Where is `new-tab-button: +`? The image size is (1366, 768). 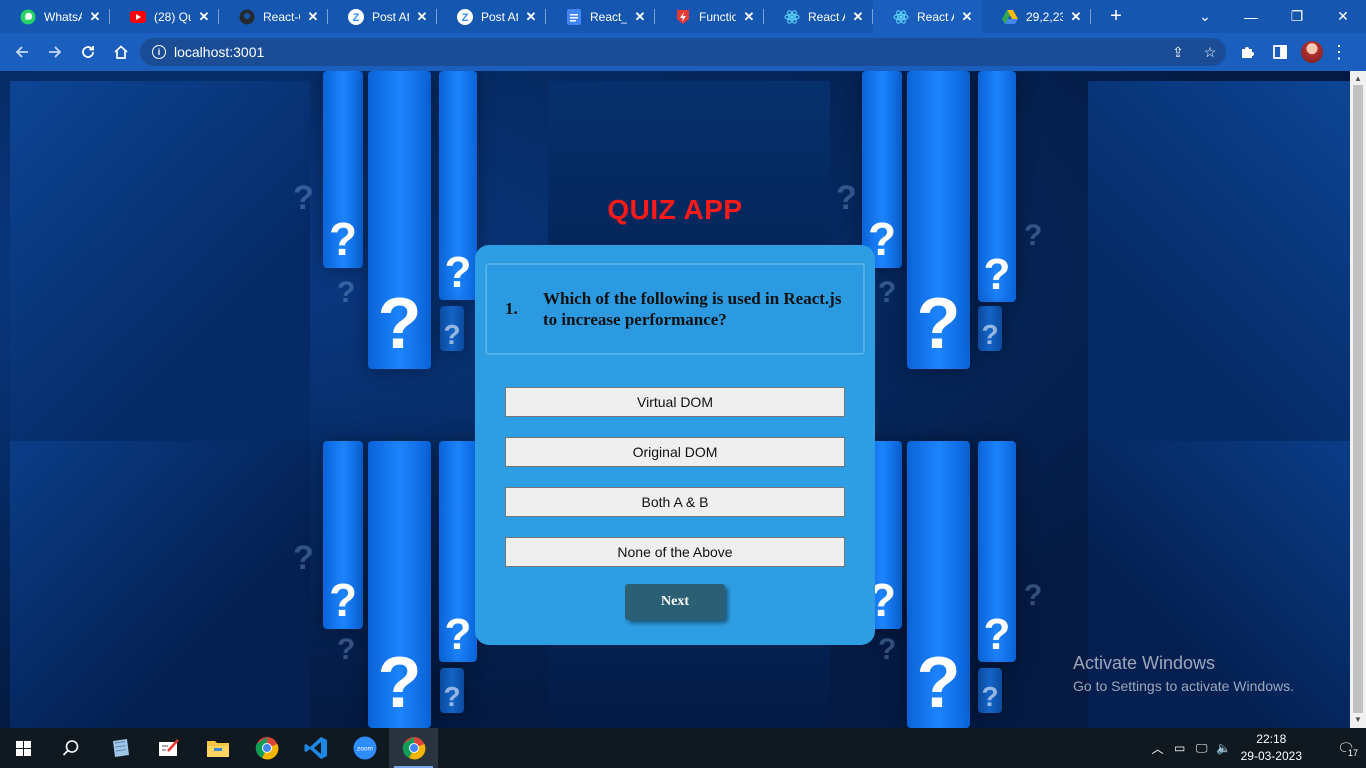 new-tab-button: + is located at coordinates (1116, 16).